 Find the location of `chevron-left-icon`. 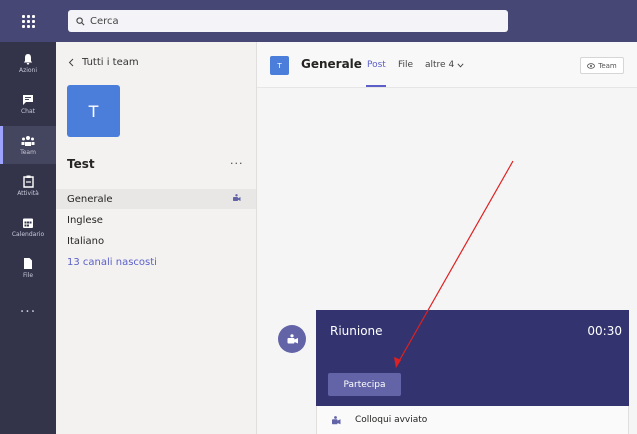

chevron-left-icon is located at coordinates (71, 62).